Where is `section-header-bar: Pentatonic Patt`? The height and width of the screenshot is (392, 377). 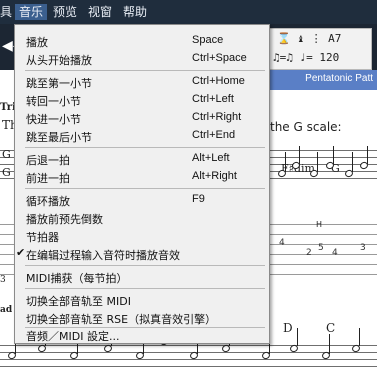 section-header-bar: Pentatonic Patt is located at coordinates (322, 80).